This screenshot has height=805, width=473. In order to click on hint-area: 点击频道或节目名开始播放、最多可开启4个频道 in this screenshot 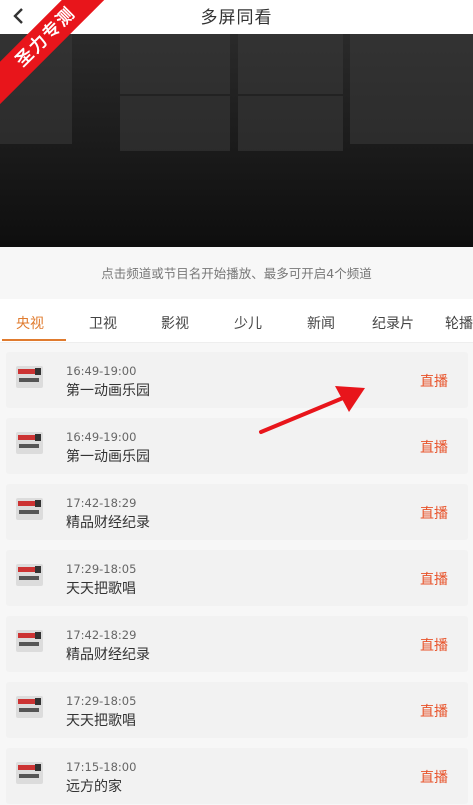, I will do `click(236, 273)`.